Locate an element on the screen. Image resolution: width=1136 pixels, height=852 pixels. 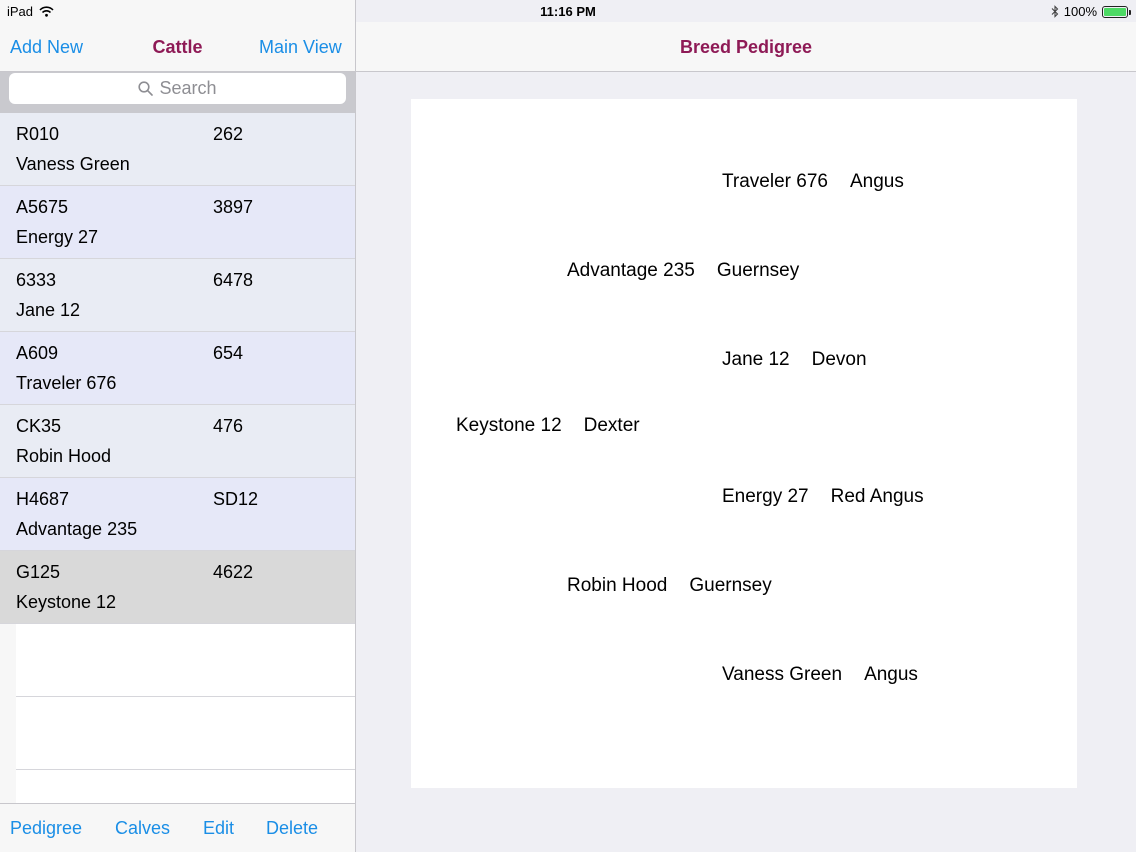
edit-button: Edit is located at coordinates (218, 828).